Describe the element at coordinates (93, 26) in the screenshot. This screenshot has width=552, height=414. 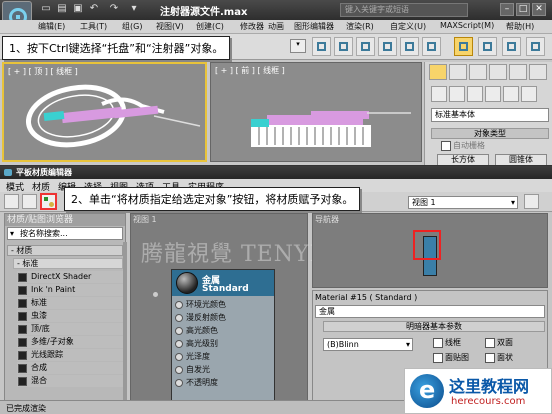
I see `menu-tools: 工具(T)` at that location.